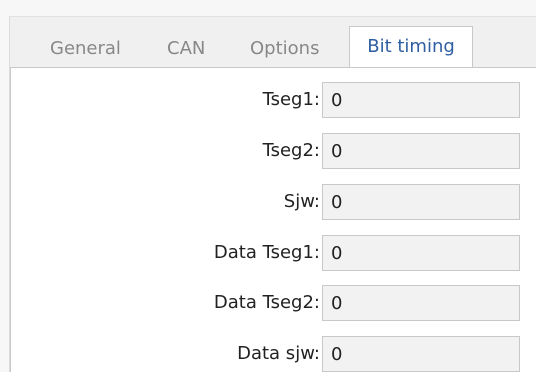 The height and width of the screenshot is (372, 536). What do you see at coordinates (266, 302) in the screenshot?
I see `data-tseg2-label: Data Tseg2:` at bounding box center [266, 302].